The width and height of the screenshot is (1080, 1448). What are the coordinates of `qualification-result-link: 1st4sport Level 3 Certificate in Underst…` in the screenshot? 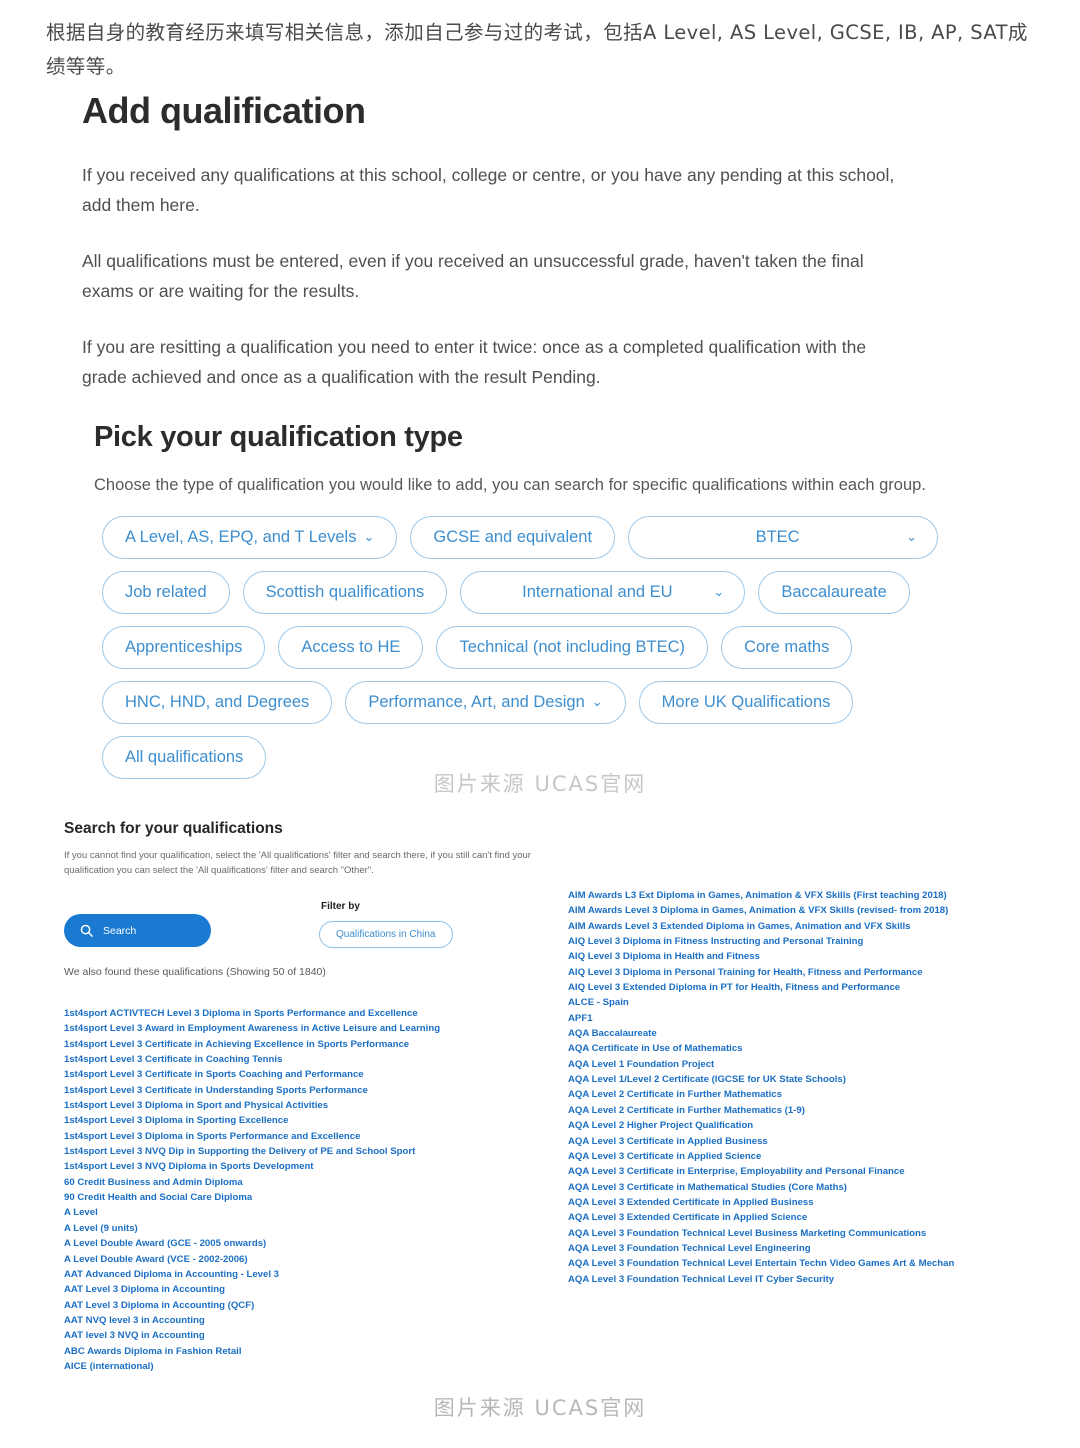 It's located at (299, 1090).